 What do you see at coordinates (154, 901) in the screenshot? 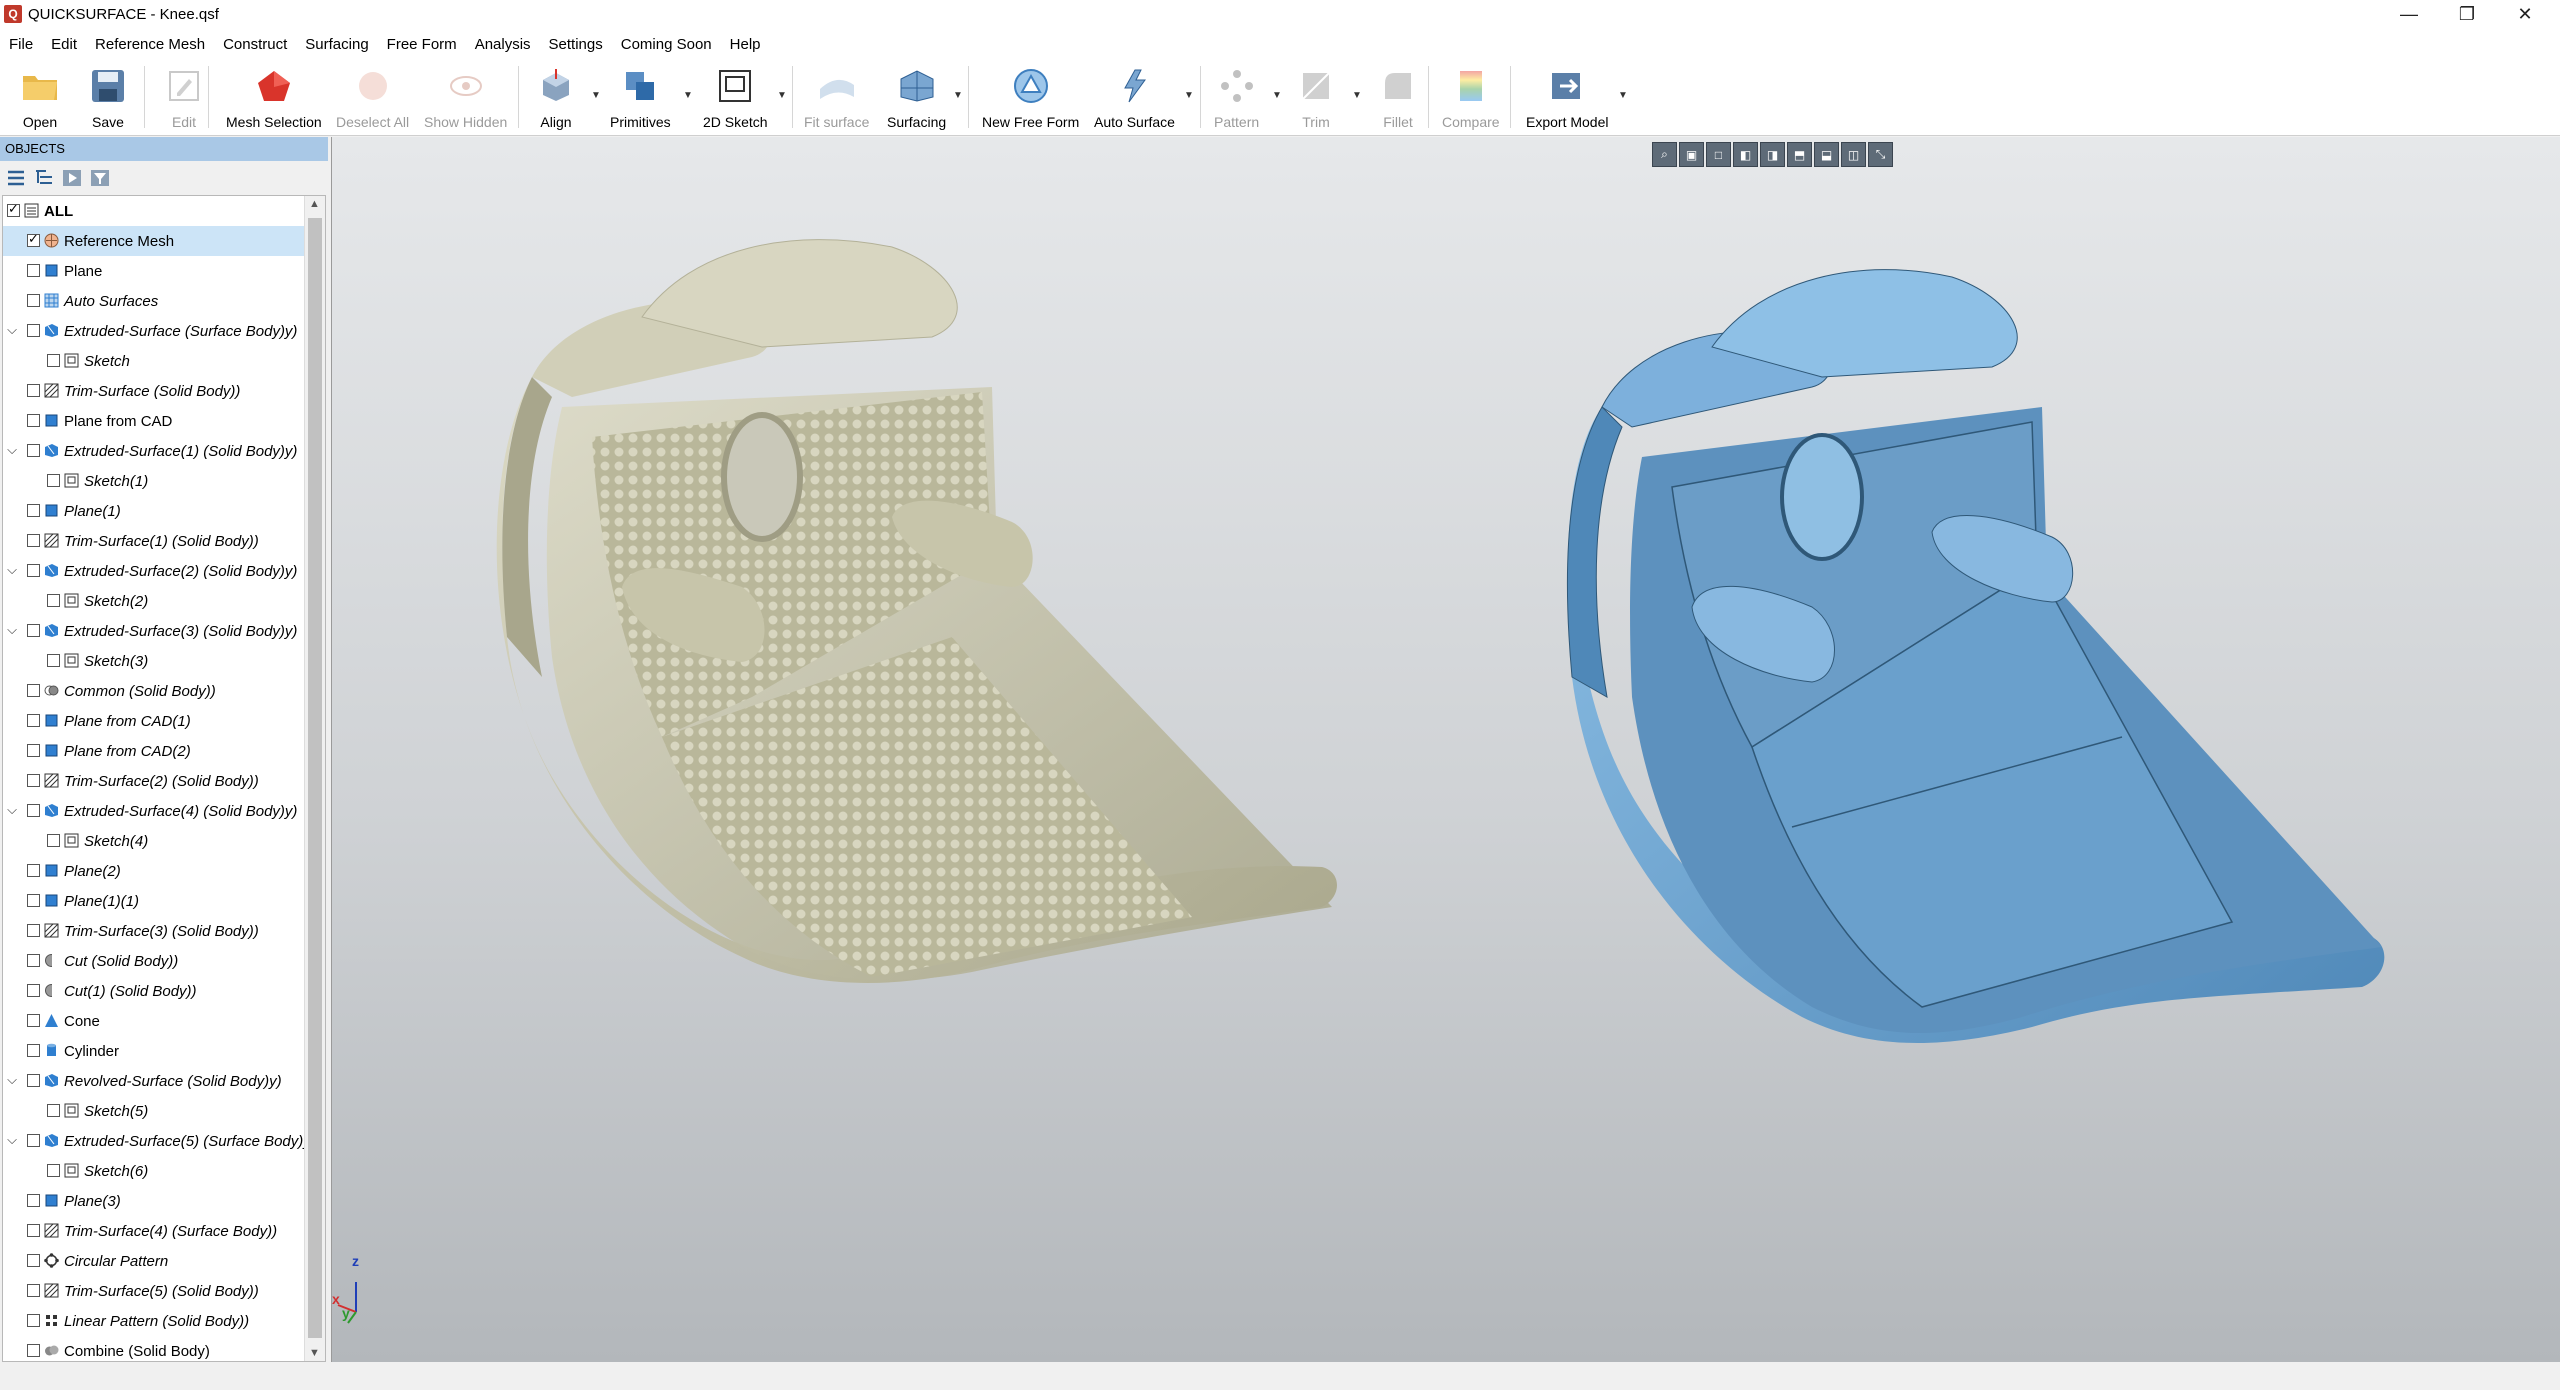
I see `tree-item: Plane(1)(1)` at bounding box center [154, 901].